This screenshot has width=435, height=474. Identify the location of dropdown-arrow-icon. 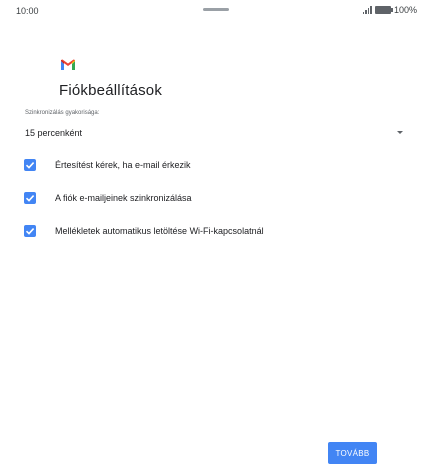
(400, 132).